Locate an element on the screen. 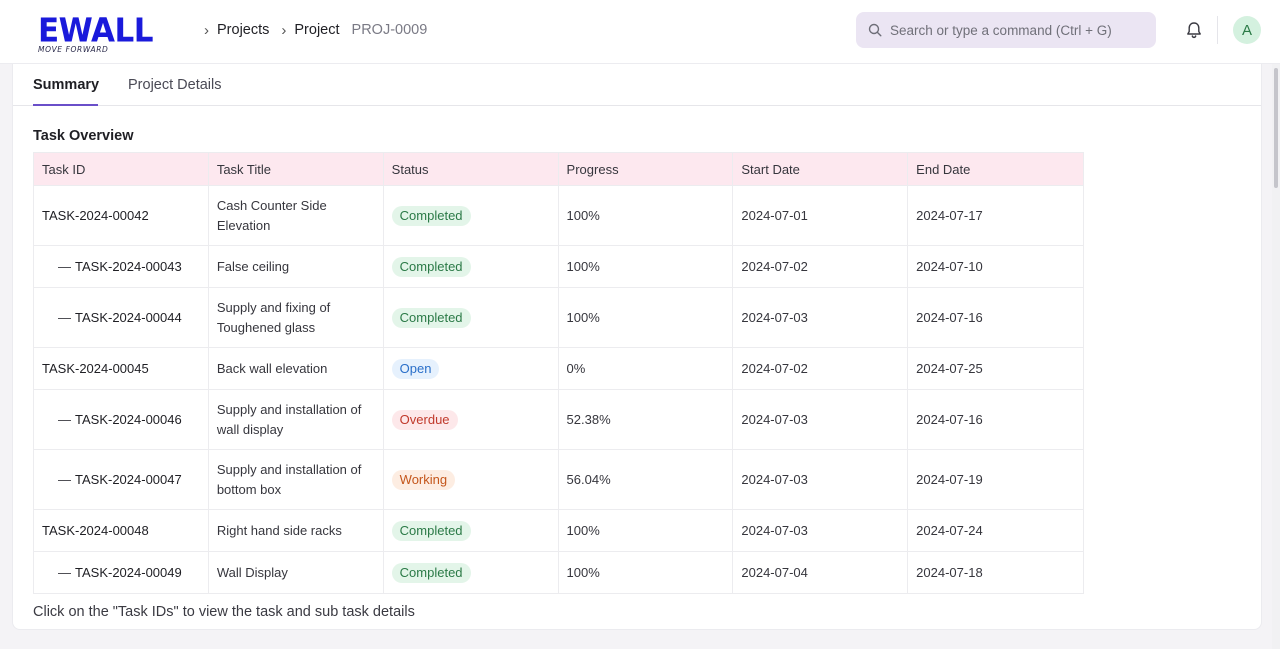 This screenshot has height=649, width=1280. cell-task-id: — TASK-2024-00044 is located at coordinates (121, 317).